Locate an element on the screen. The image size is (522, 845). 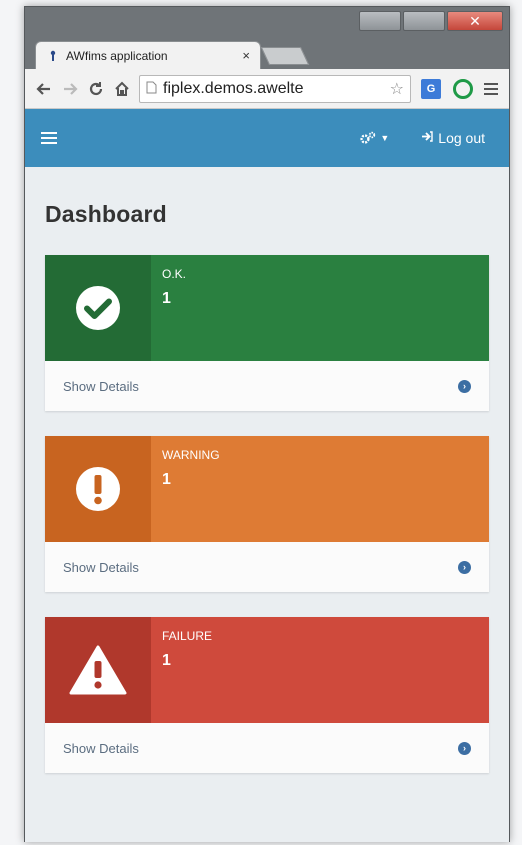
home-button is located at coordinates (122, 89).